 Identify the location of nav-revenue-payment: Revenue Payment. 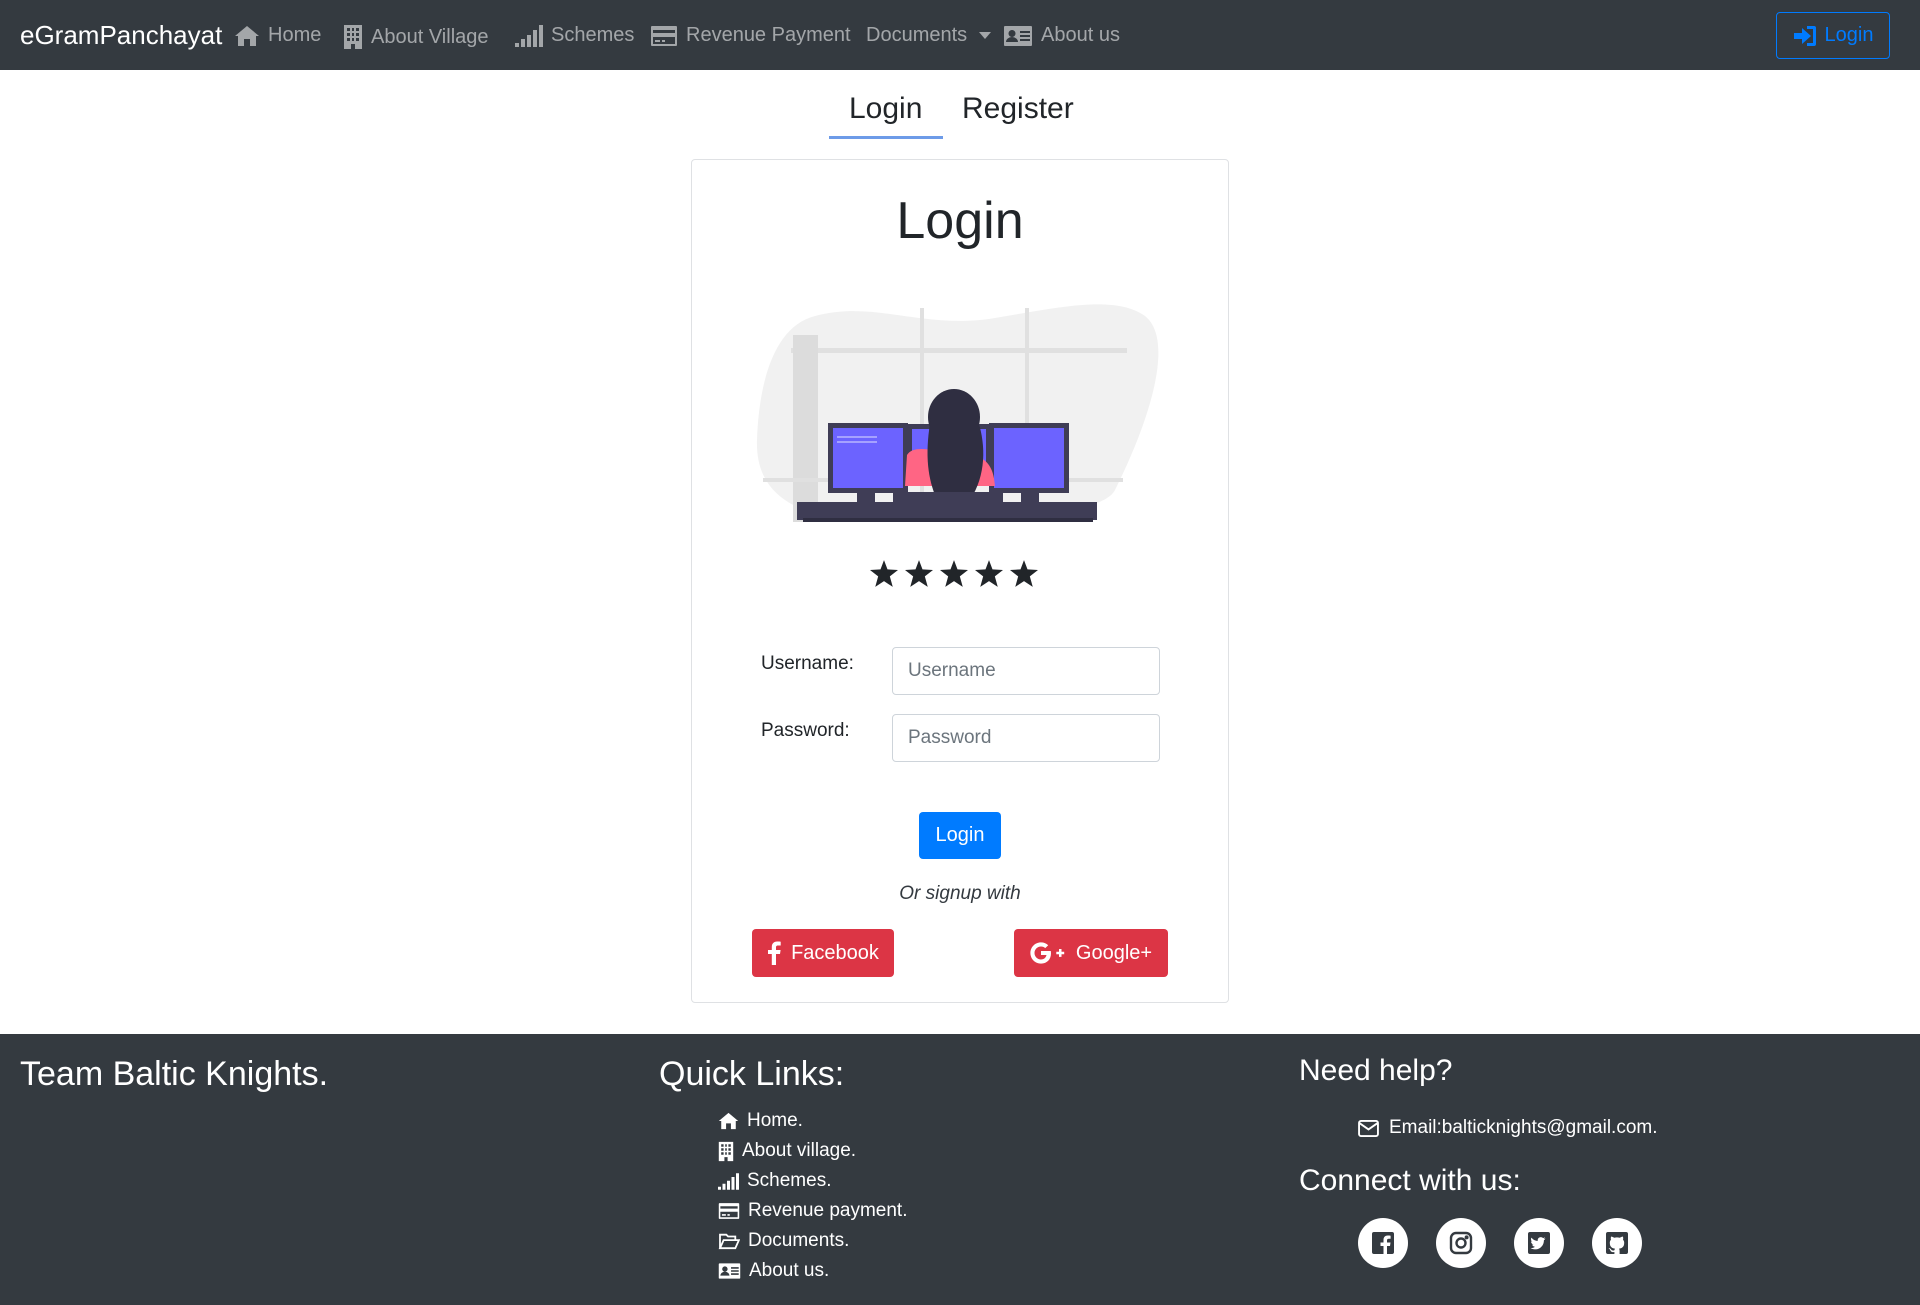
(750, 35).